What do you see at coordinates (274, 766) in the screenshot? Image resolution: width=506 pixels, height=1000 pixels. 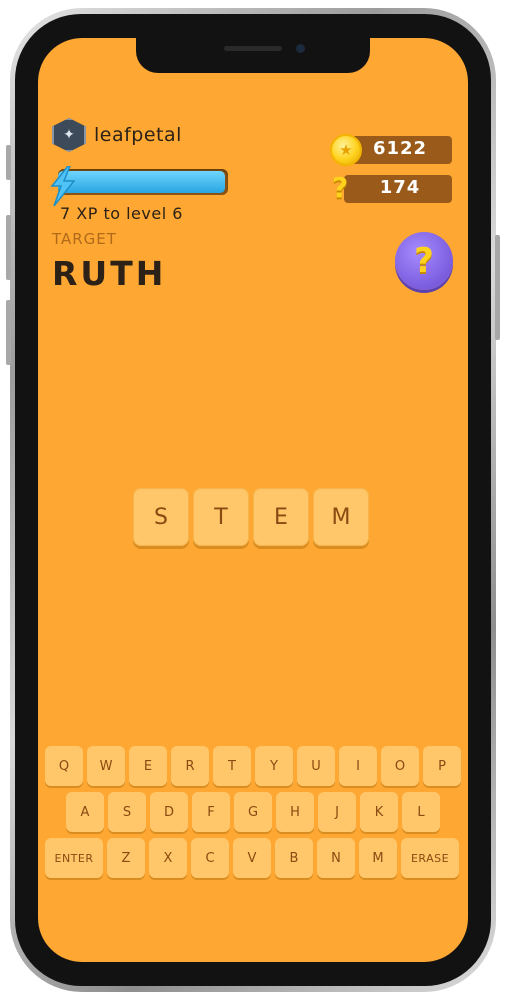 I see `key-y: Y` at bounding box center [274, 766].